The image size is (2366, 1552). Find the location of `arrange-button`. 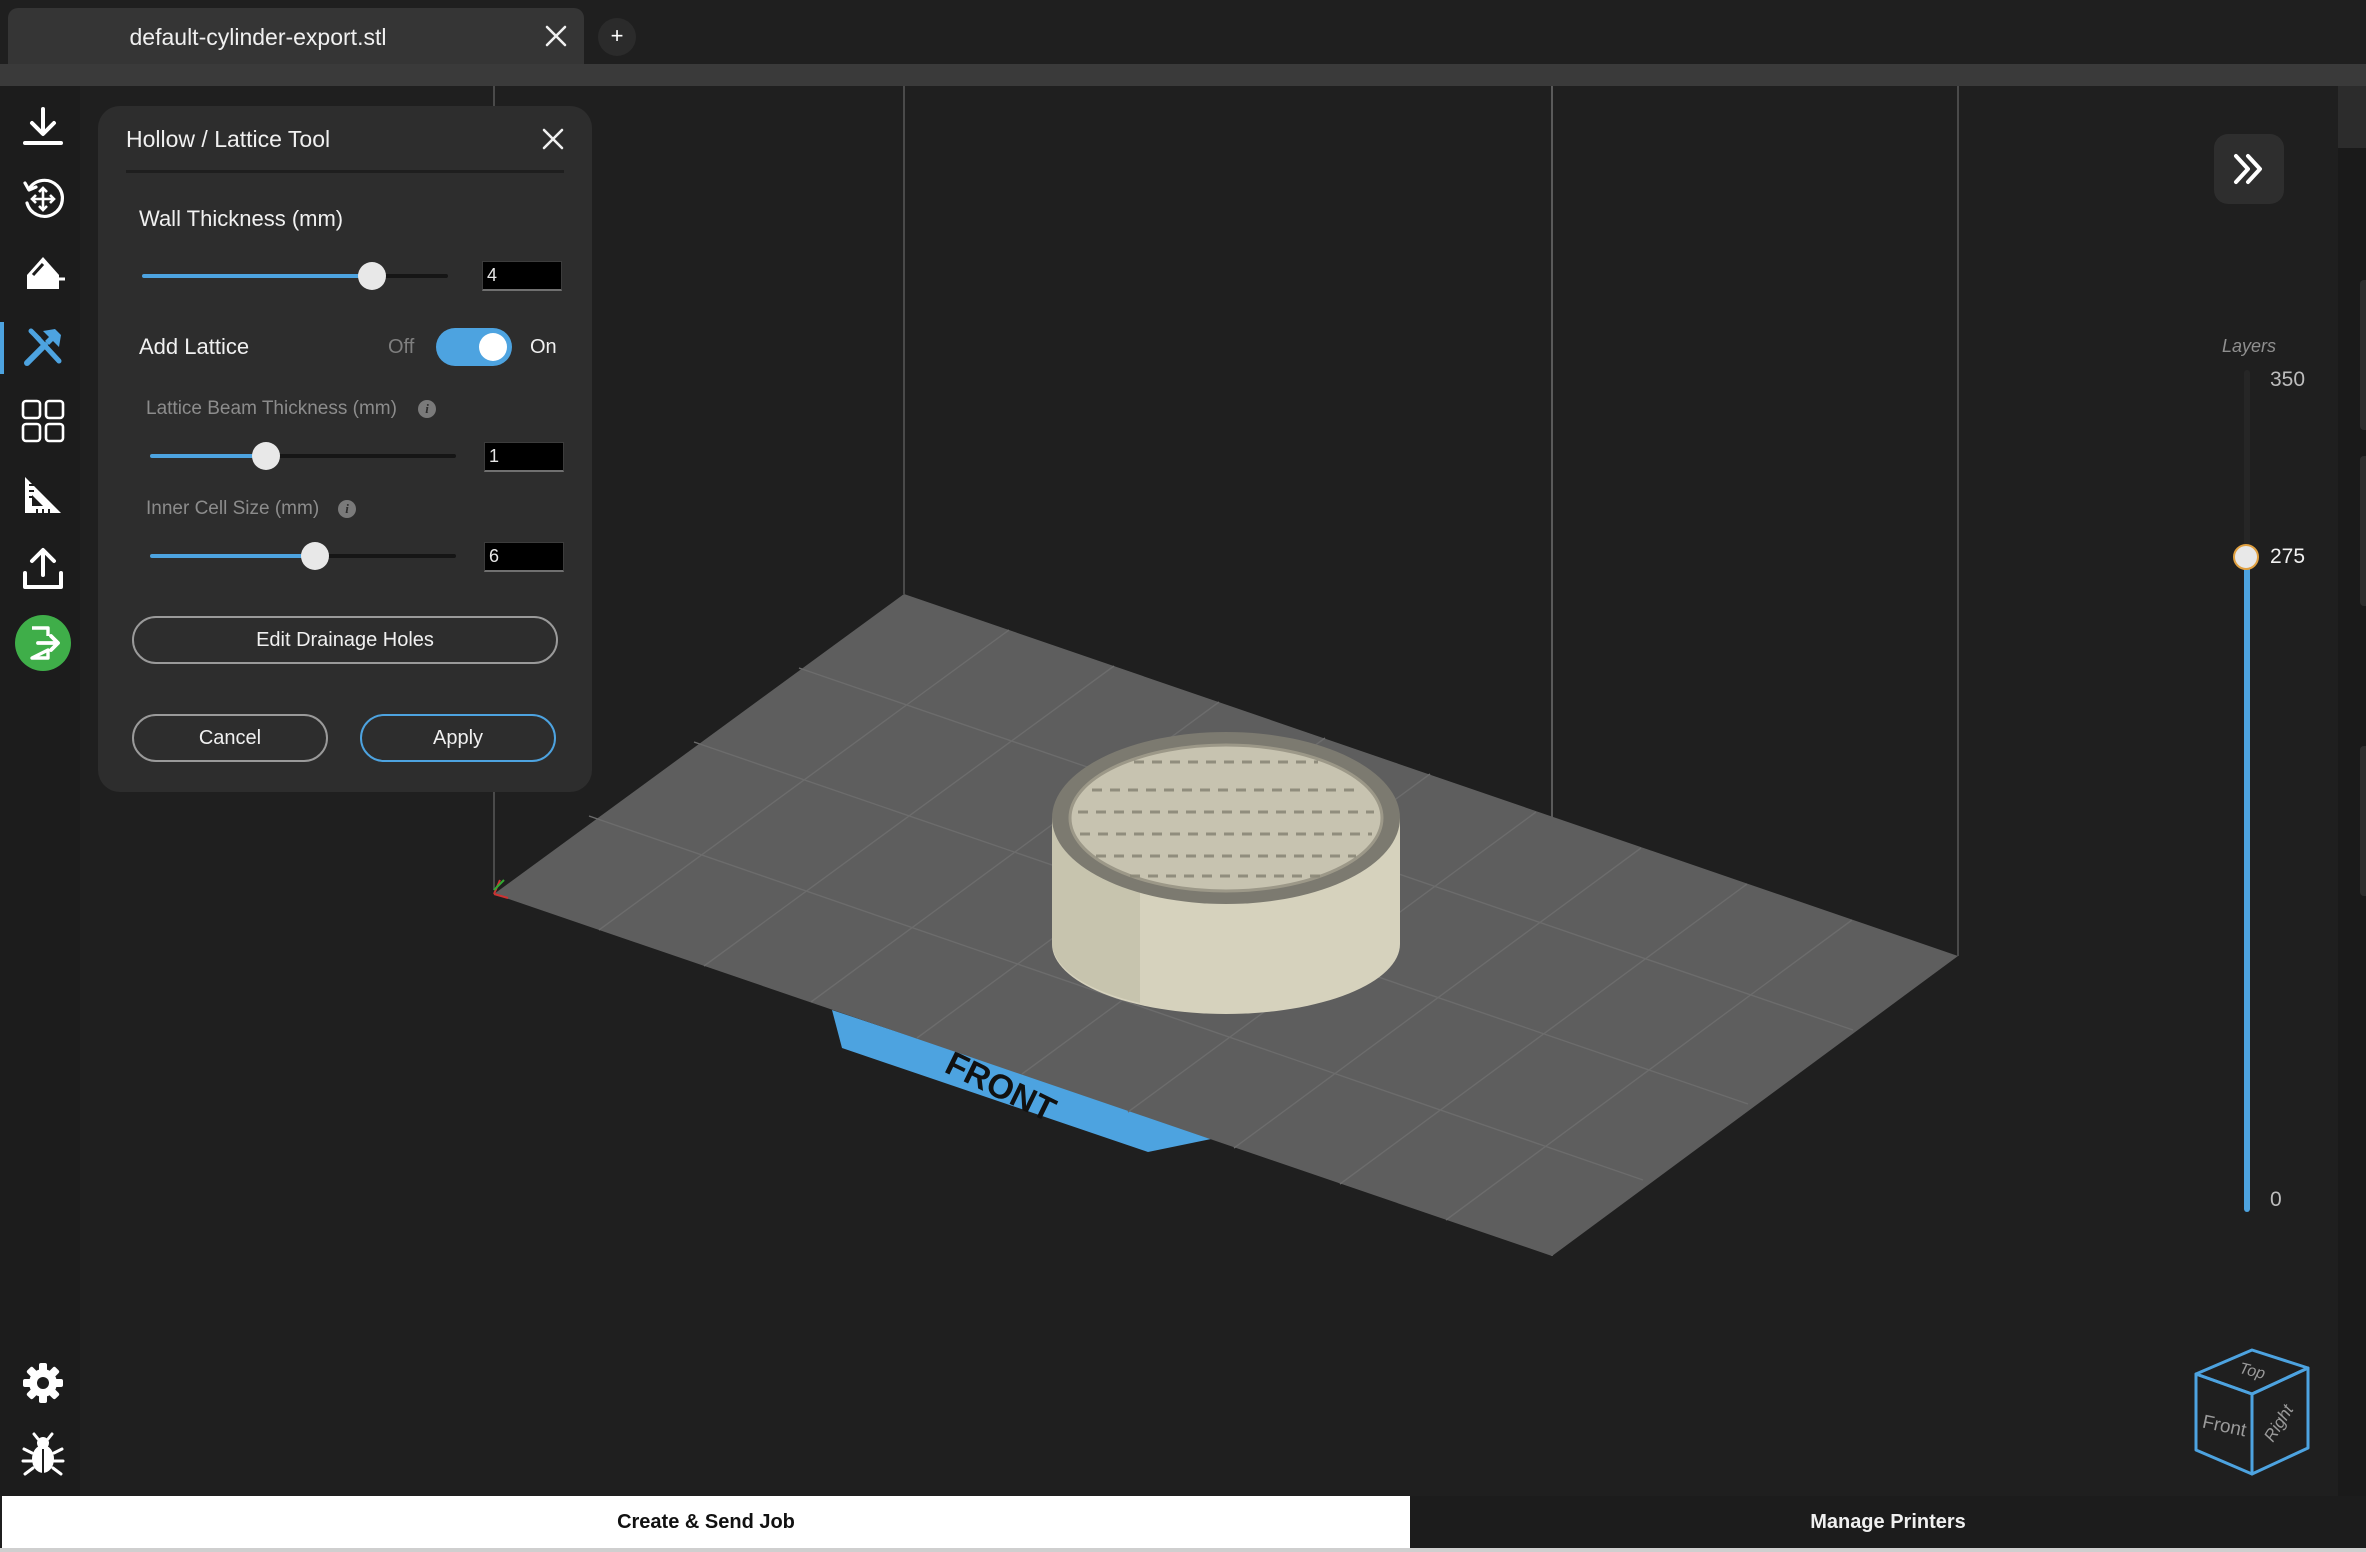

arrange-button is located at coordinates (43, 421).